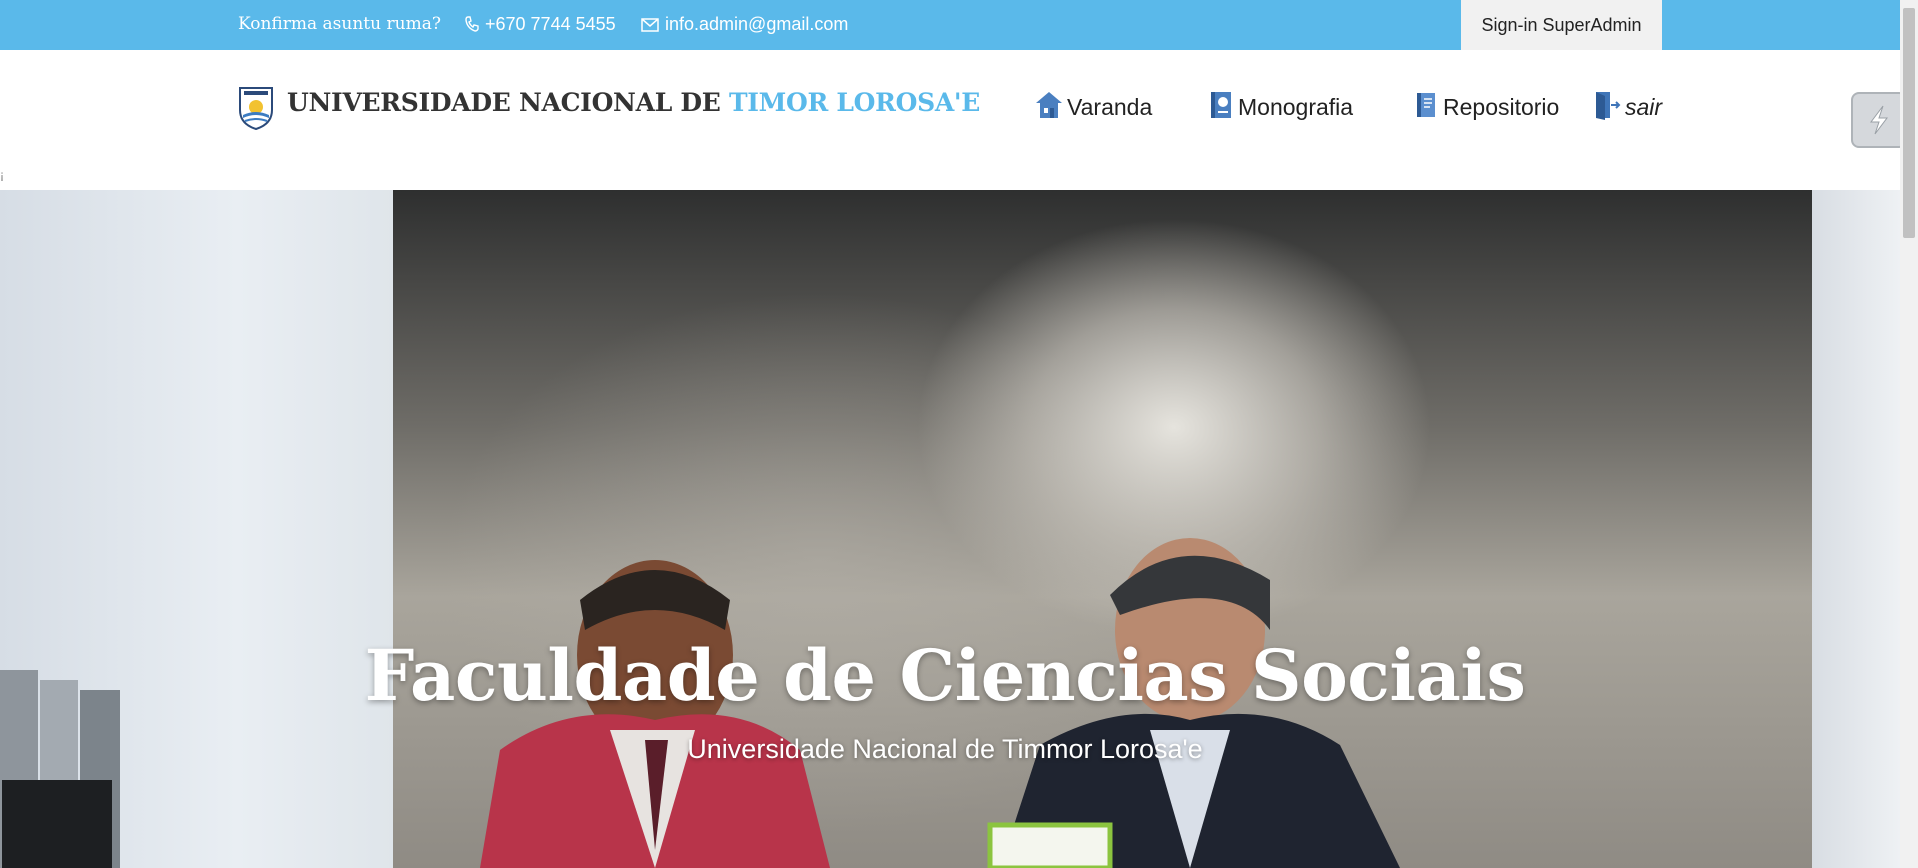 Image resolution: width=1918 pixels, height=868 pixels. I want to click on hero-title: Faculdade de Ciencias Sociais, so click(945, 675).